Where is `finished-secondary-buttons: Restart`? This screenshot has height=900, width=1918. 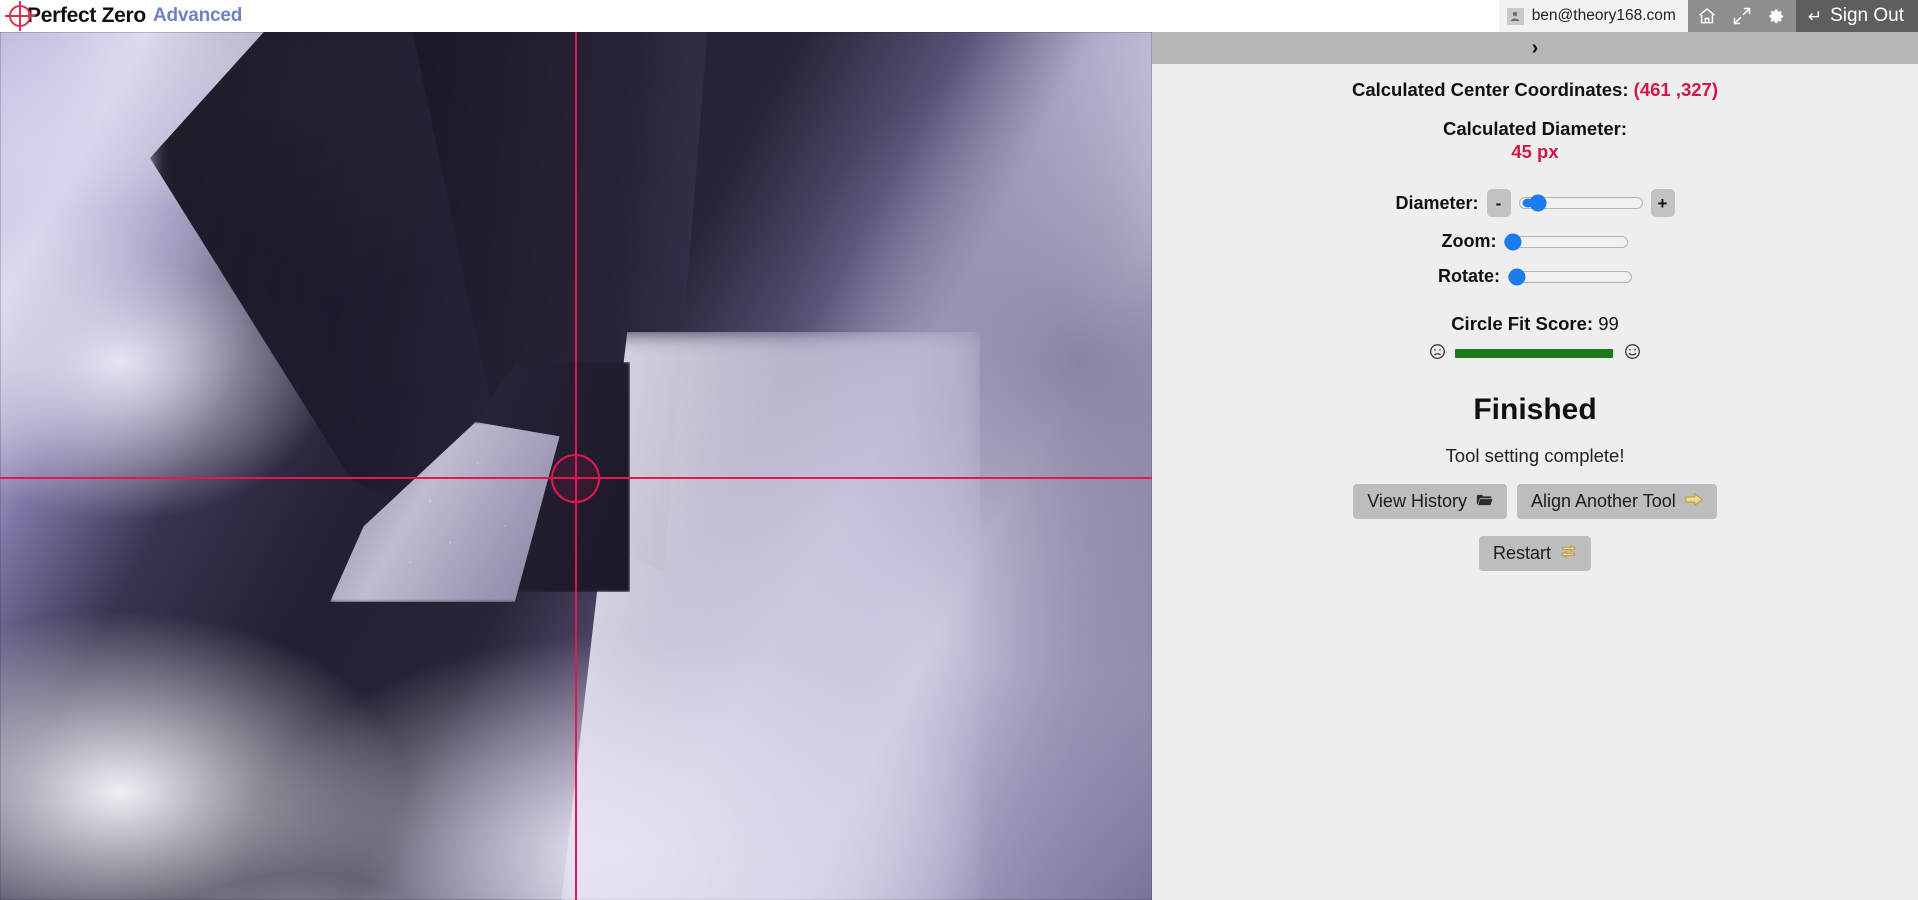 finished-secondary-buttons: Restart is located at coordinates (1535, 554).